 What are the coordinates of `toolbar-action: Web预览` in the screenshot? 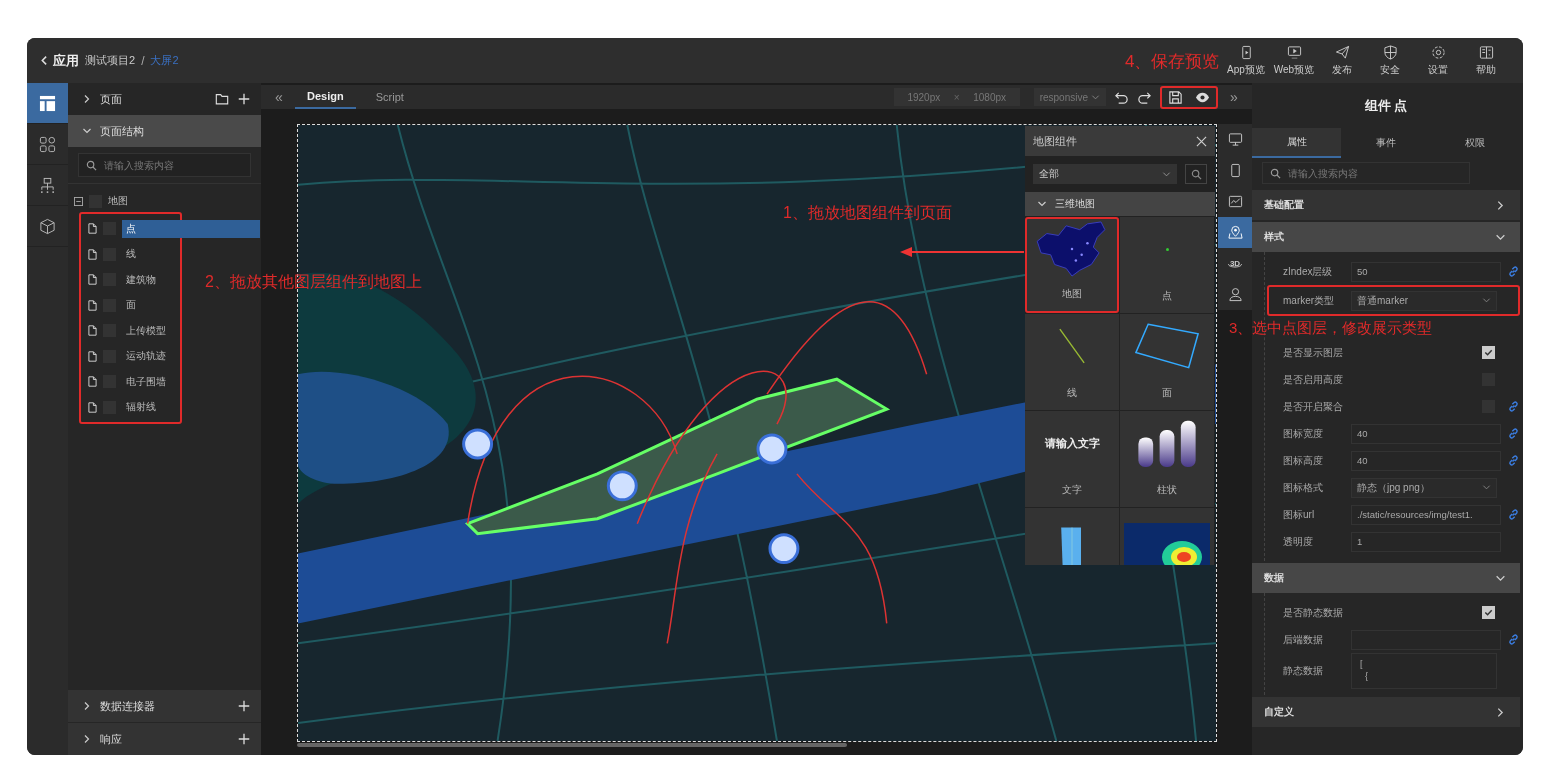 It's located at (1294, 60).